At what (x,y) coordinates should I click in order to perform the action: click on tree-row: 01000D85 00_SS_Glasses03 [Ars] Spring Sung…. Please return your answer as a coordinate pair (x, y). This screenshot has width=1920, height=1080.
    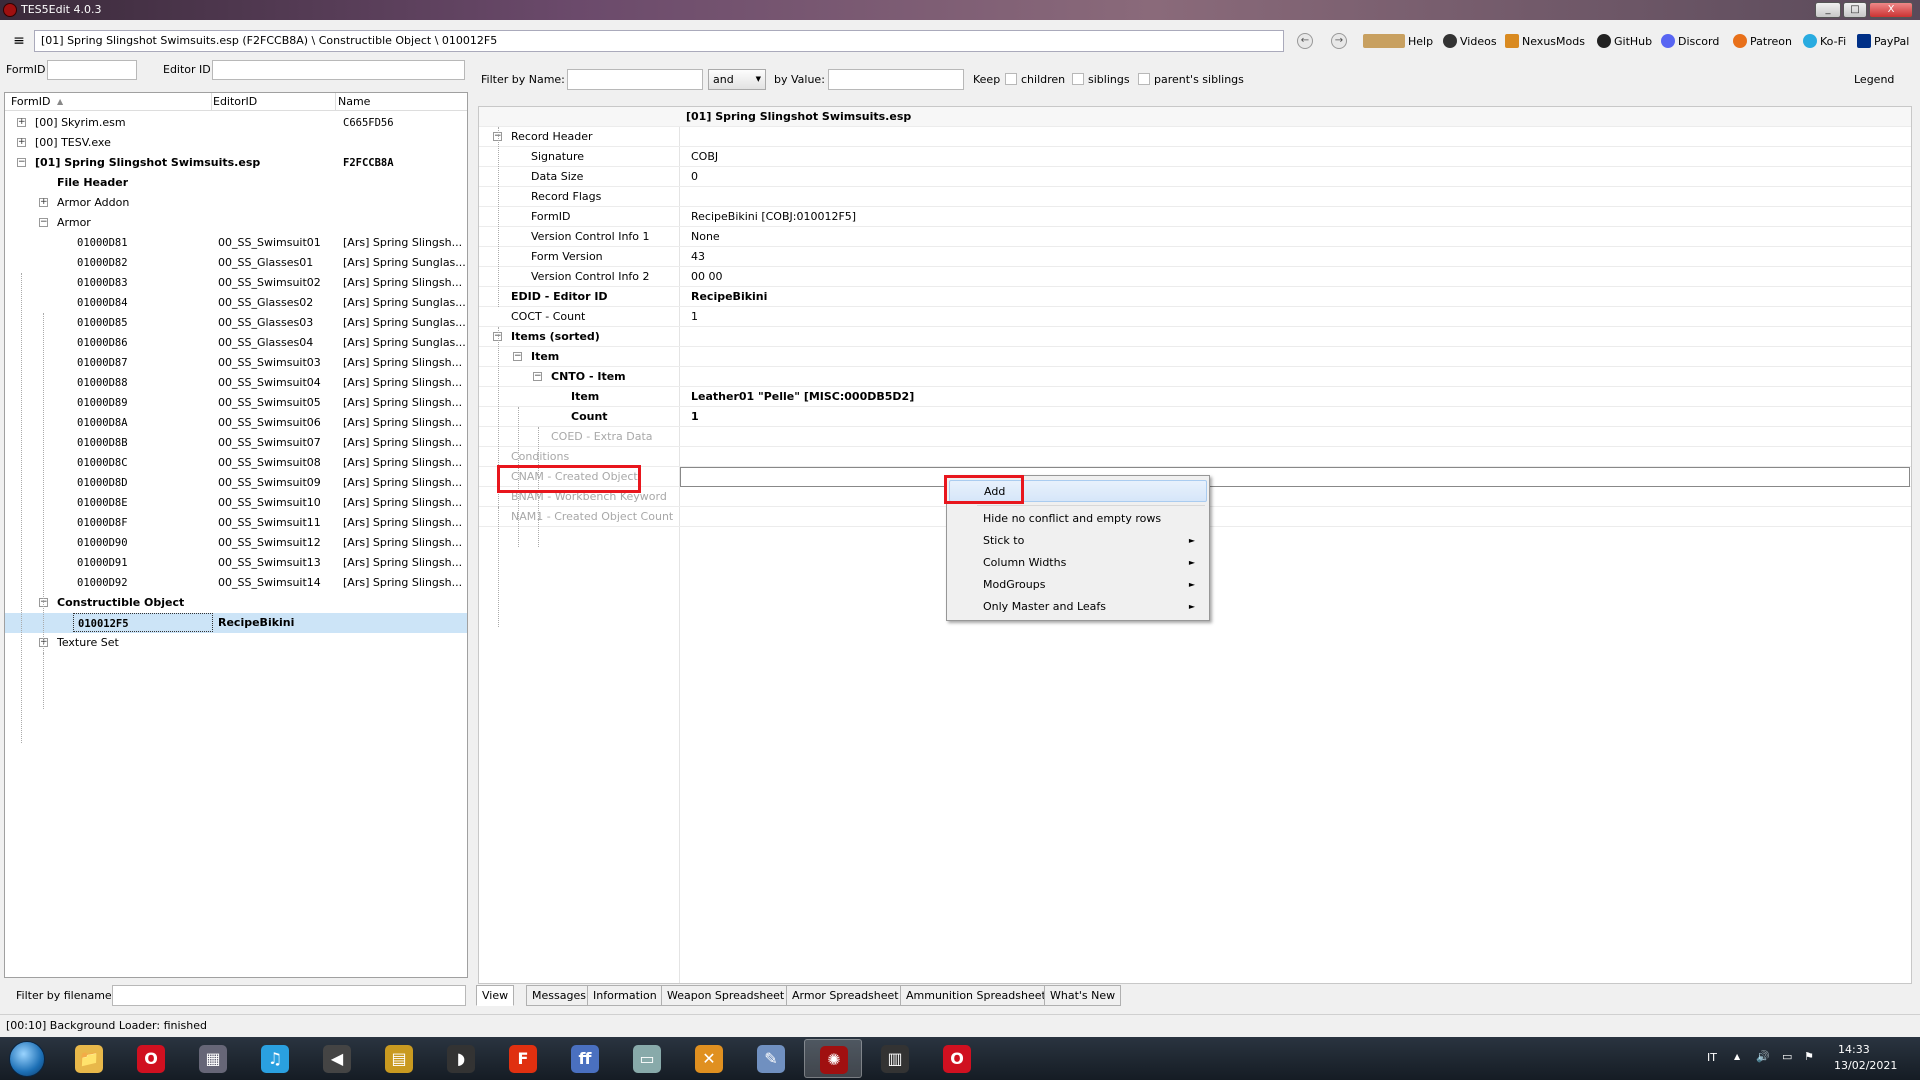
    Looking at the image, I should click on (236, 323).